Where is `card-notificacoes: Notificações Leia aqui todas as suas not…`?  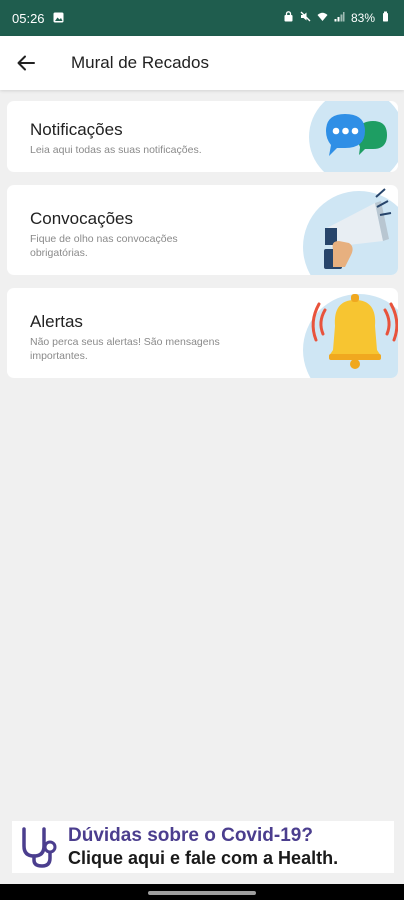
card-notificacoes: Notificações Leia aqui todas as suas not… is located at coordinates (202, 136).